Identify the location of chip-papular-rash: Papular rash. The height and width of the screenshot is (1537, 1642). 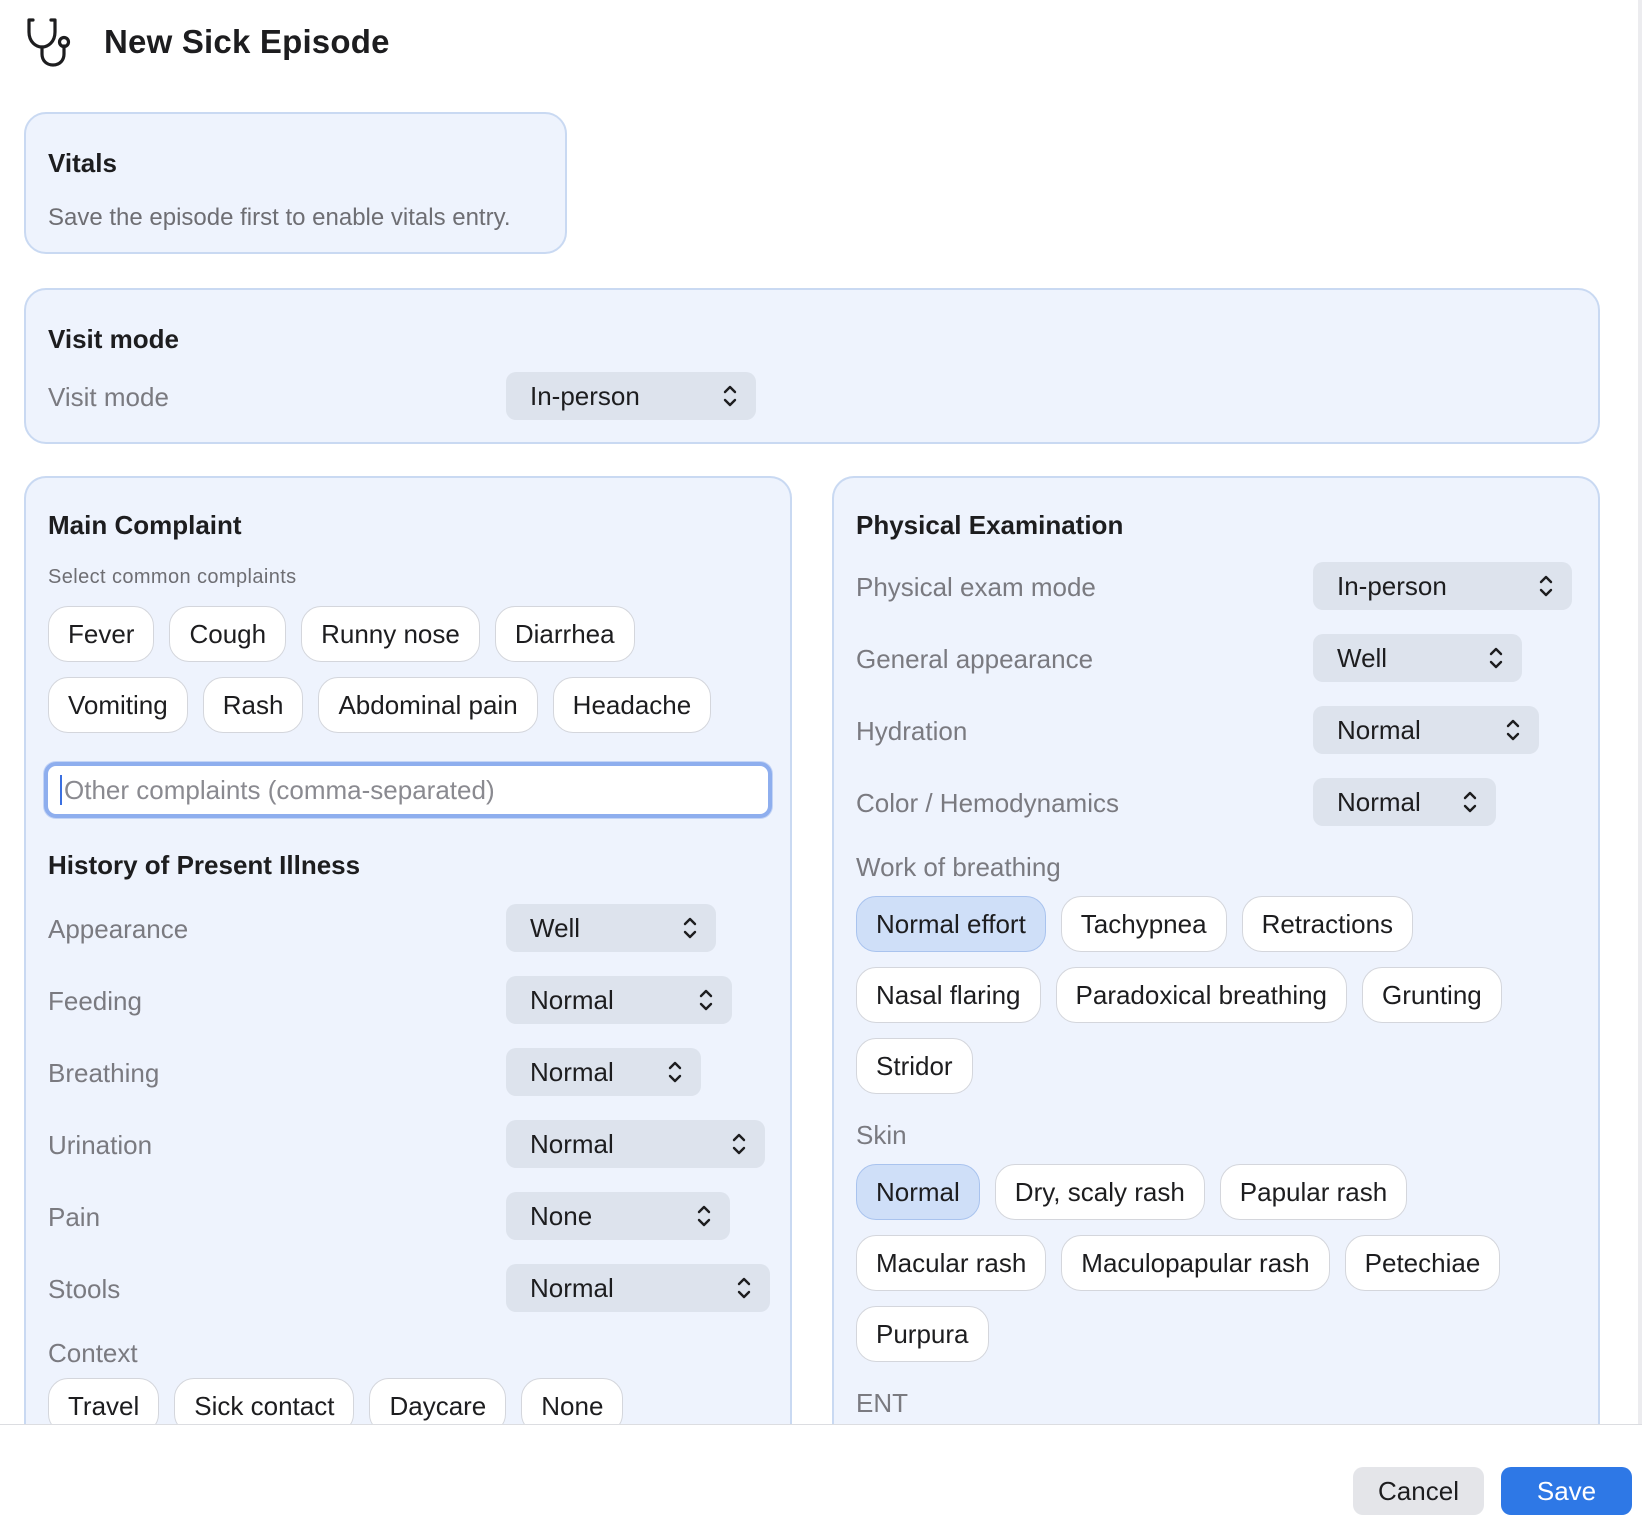
(1313, 1192).